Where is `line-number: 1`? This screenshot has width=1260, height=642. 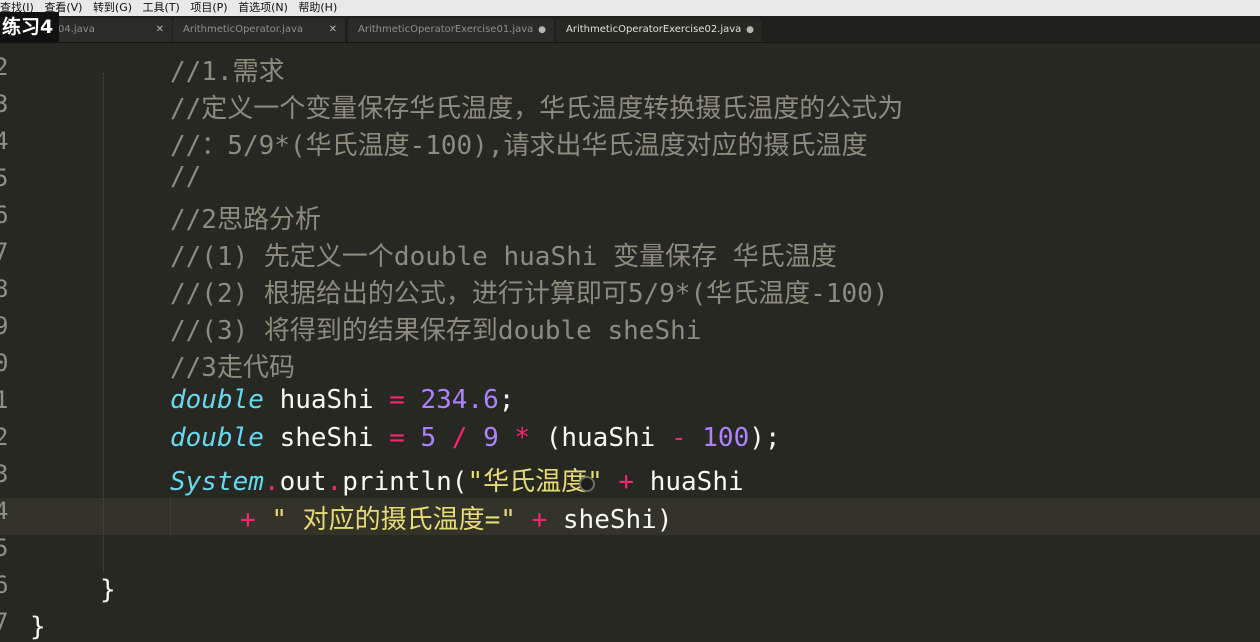 line-number: 1 is located at coordinates (4, 400).